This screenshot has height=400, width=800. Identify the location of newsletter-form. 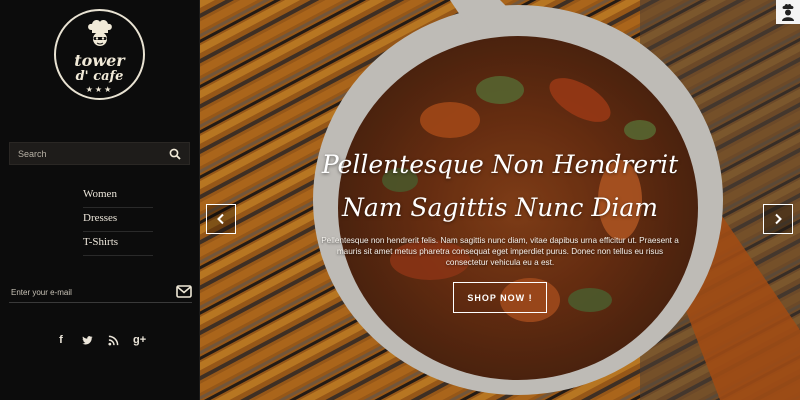
(100, 292).